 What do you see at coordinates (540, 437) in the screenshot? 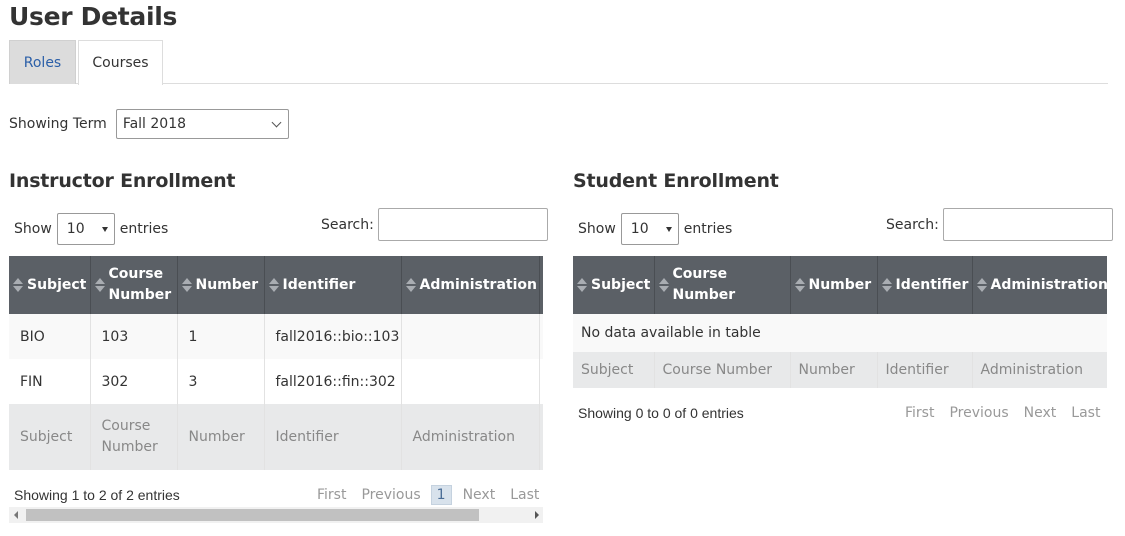
I see `footer-overflow` at bounding box center [540, 437].